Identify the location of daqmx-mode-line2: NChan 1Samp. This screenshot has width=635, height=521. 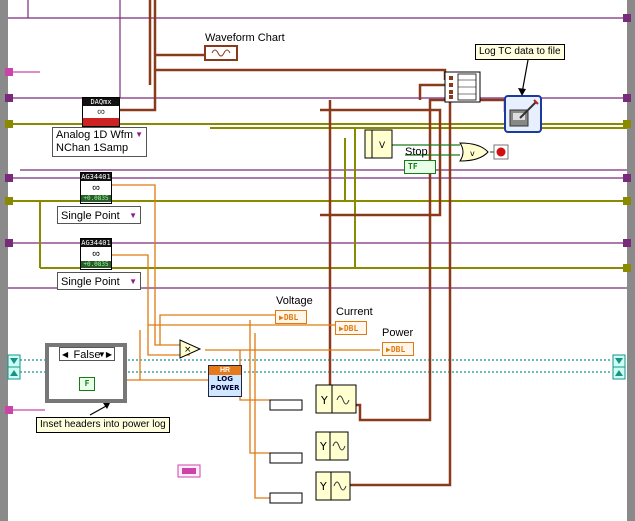
(92, 148).